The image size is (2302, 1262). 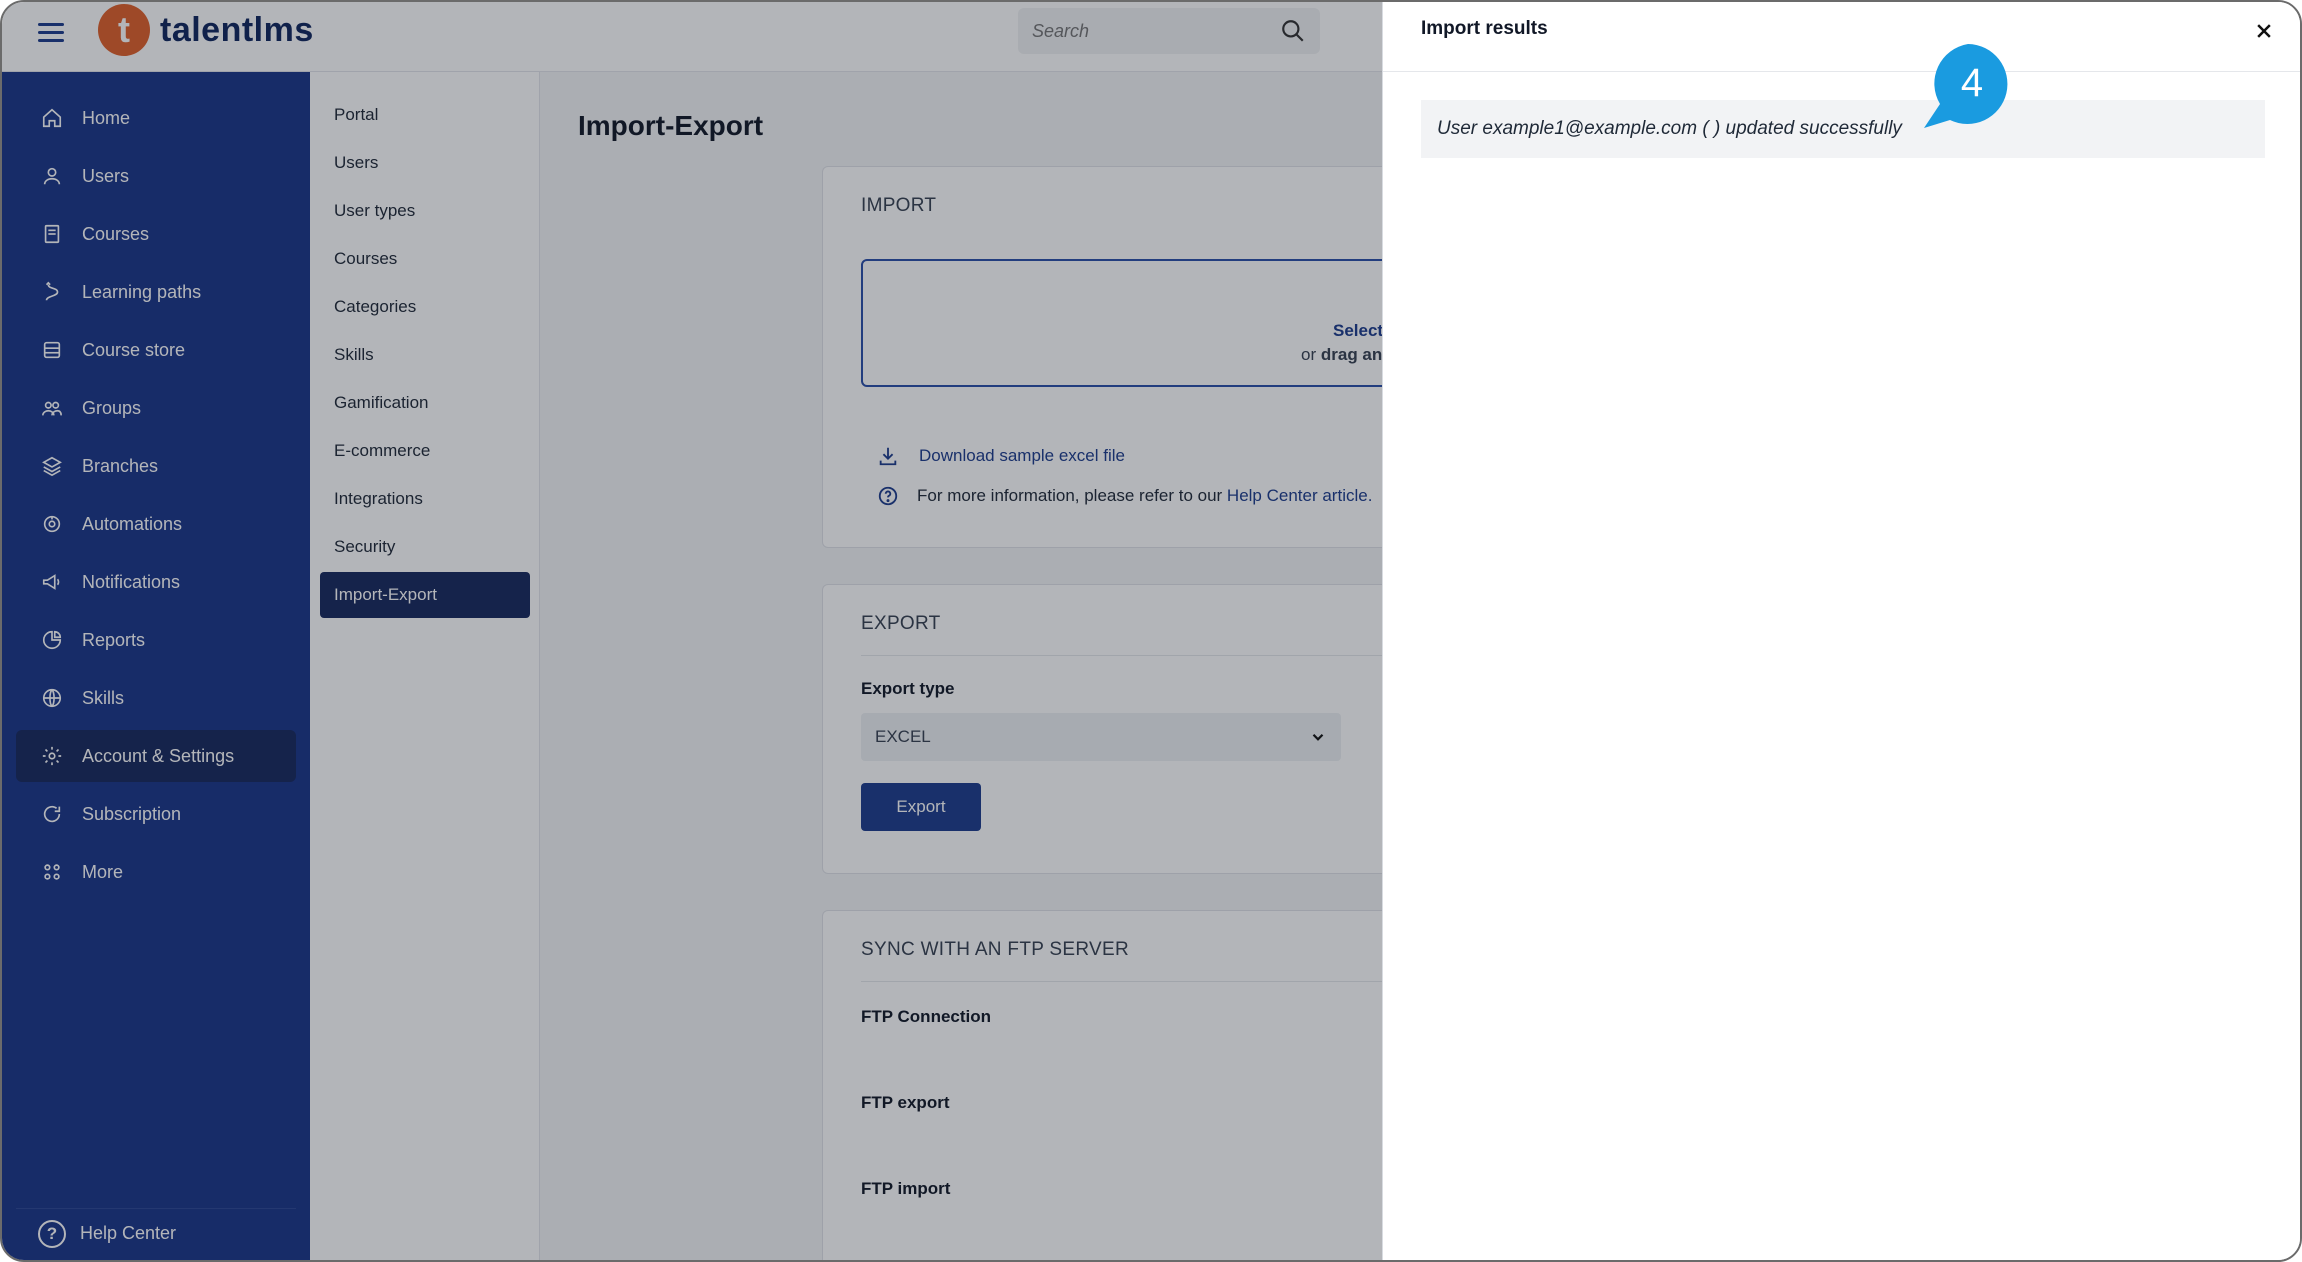 I want to click on callout-number: 4, so click(x=1972, y=83).